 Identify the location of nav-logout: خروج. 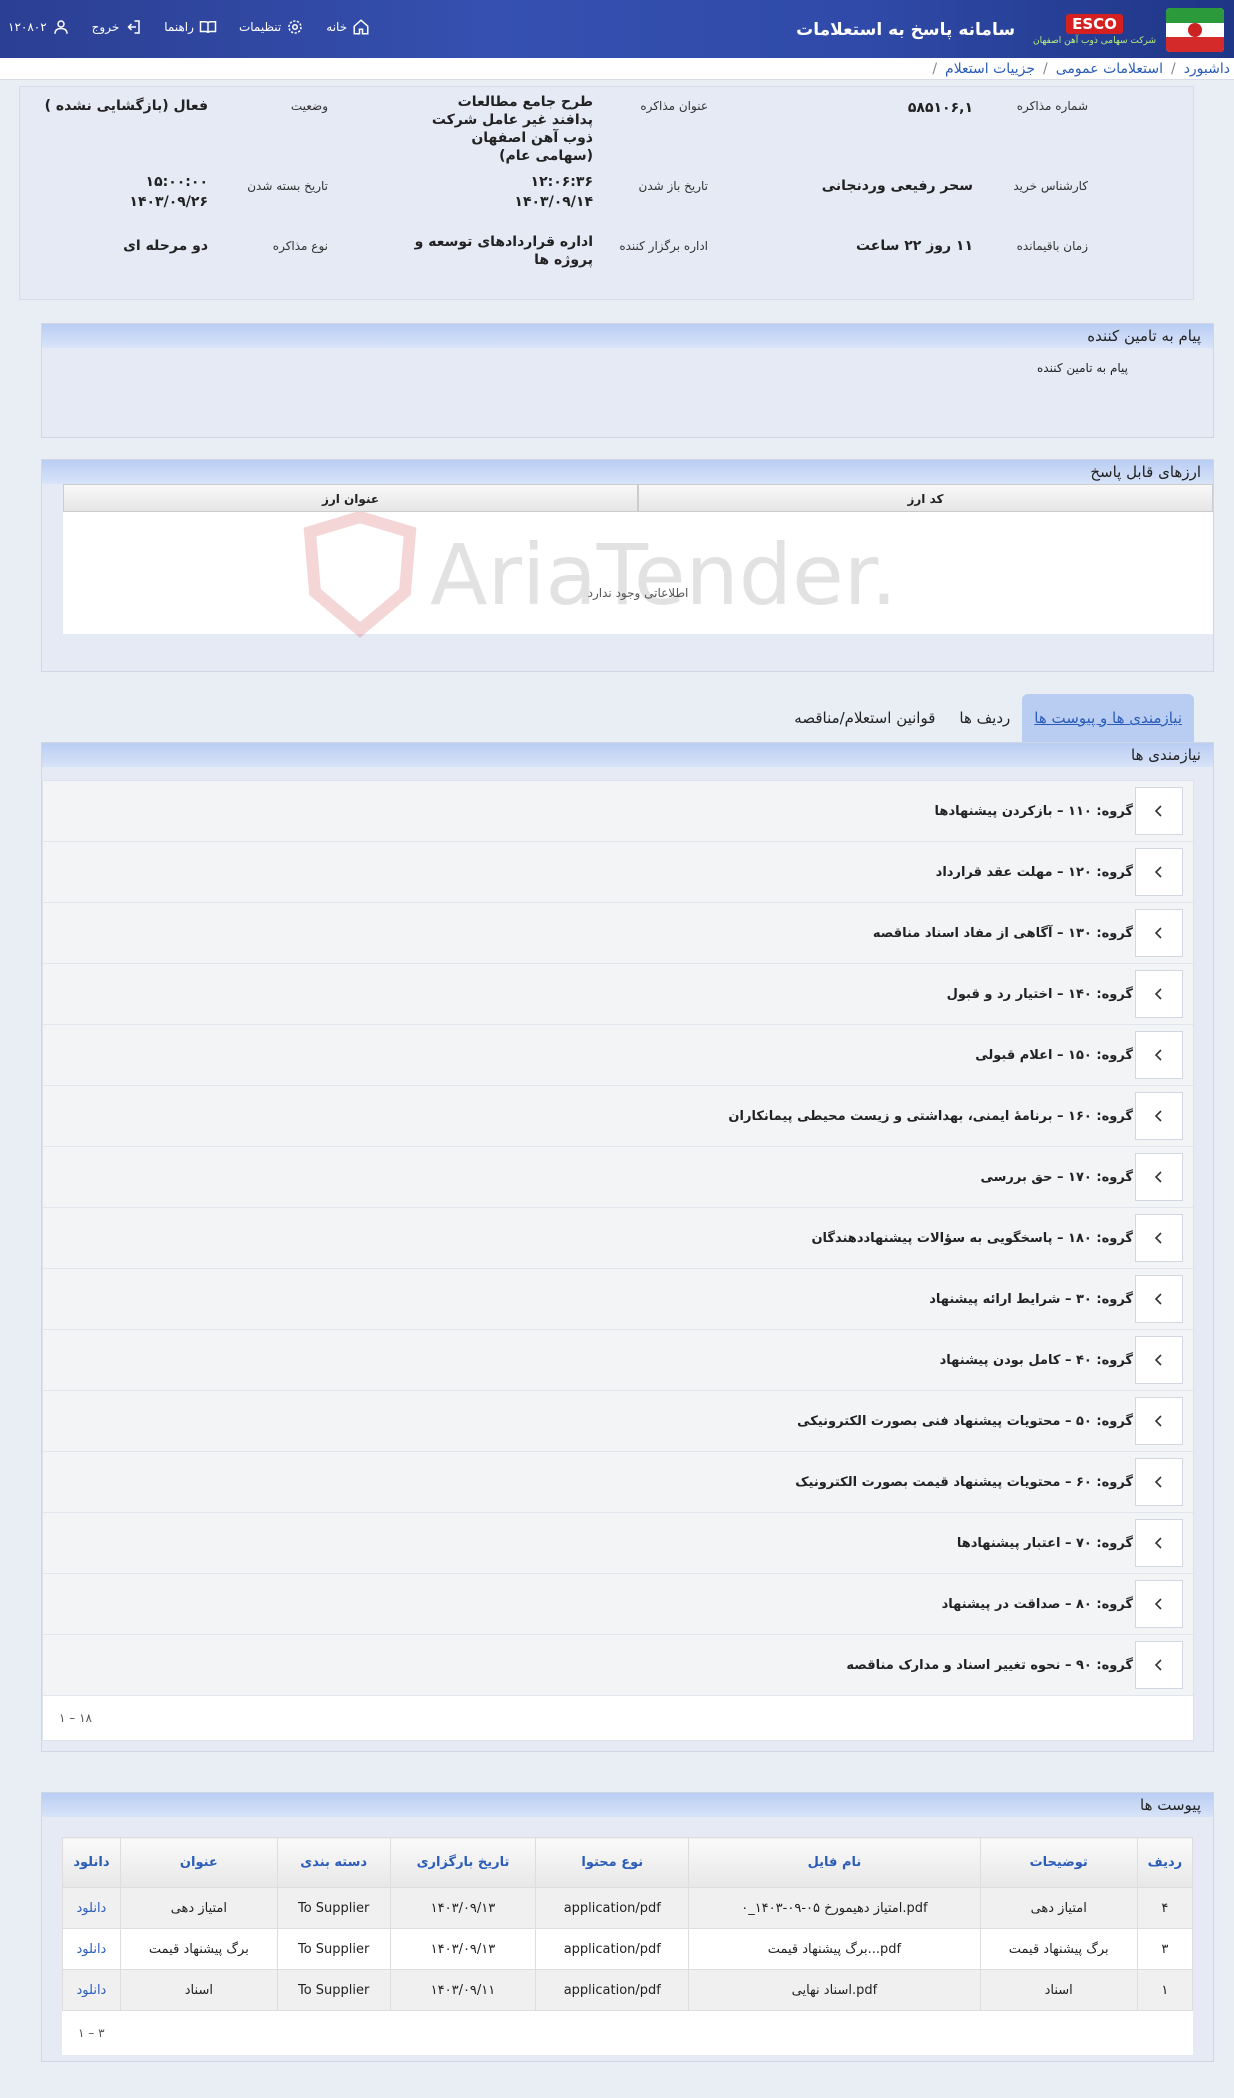
(117, 27).